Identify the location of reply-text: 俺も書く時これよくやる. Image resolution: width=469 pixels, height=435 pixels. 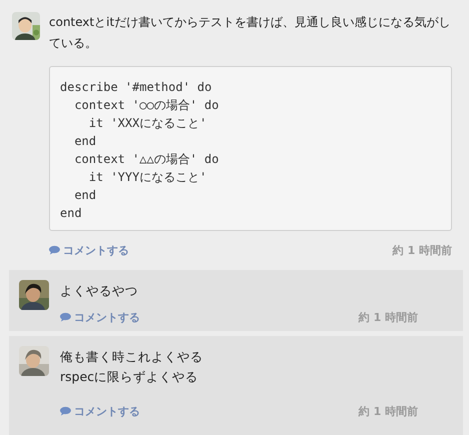
(132, 357).